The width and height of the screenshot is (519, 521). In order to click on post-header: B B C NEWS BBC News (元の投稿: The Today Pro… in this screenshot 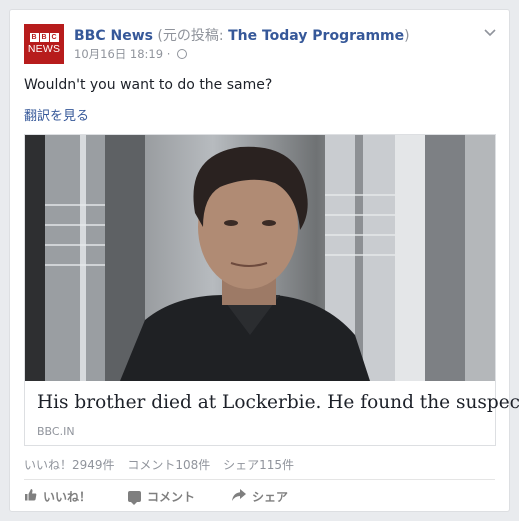, I will do `click(260, 44)`.